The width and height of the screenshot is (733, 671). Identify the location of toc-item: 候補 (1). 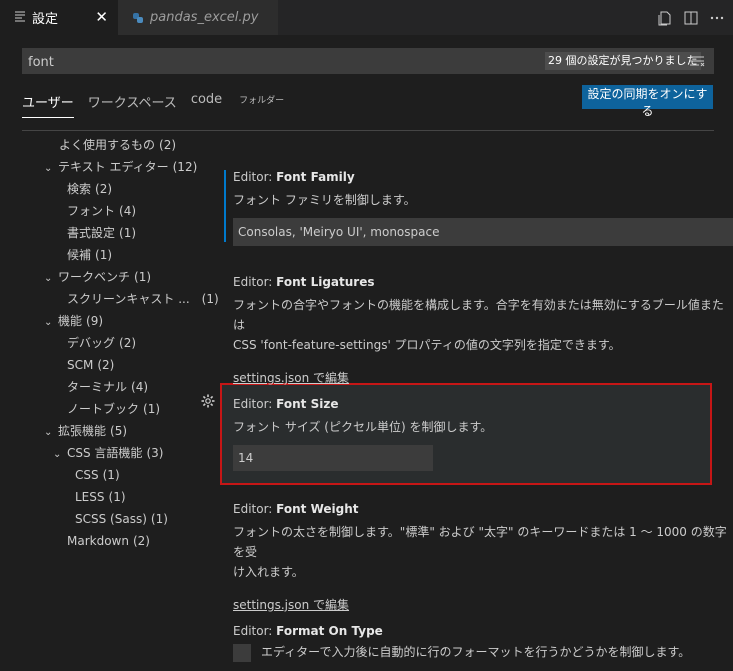
(89, 255).